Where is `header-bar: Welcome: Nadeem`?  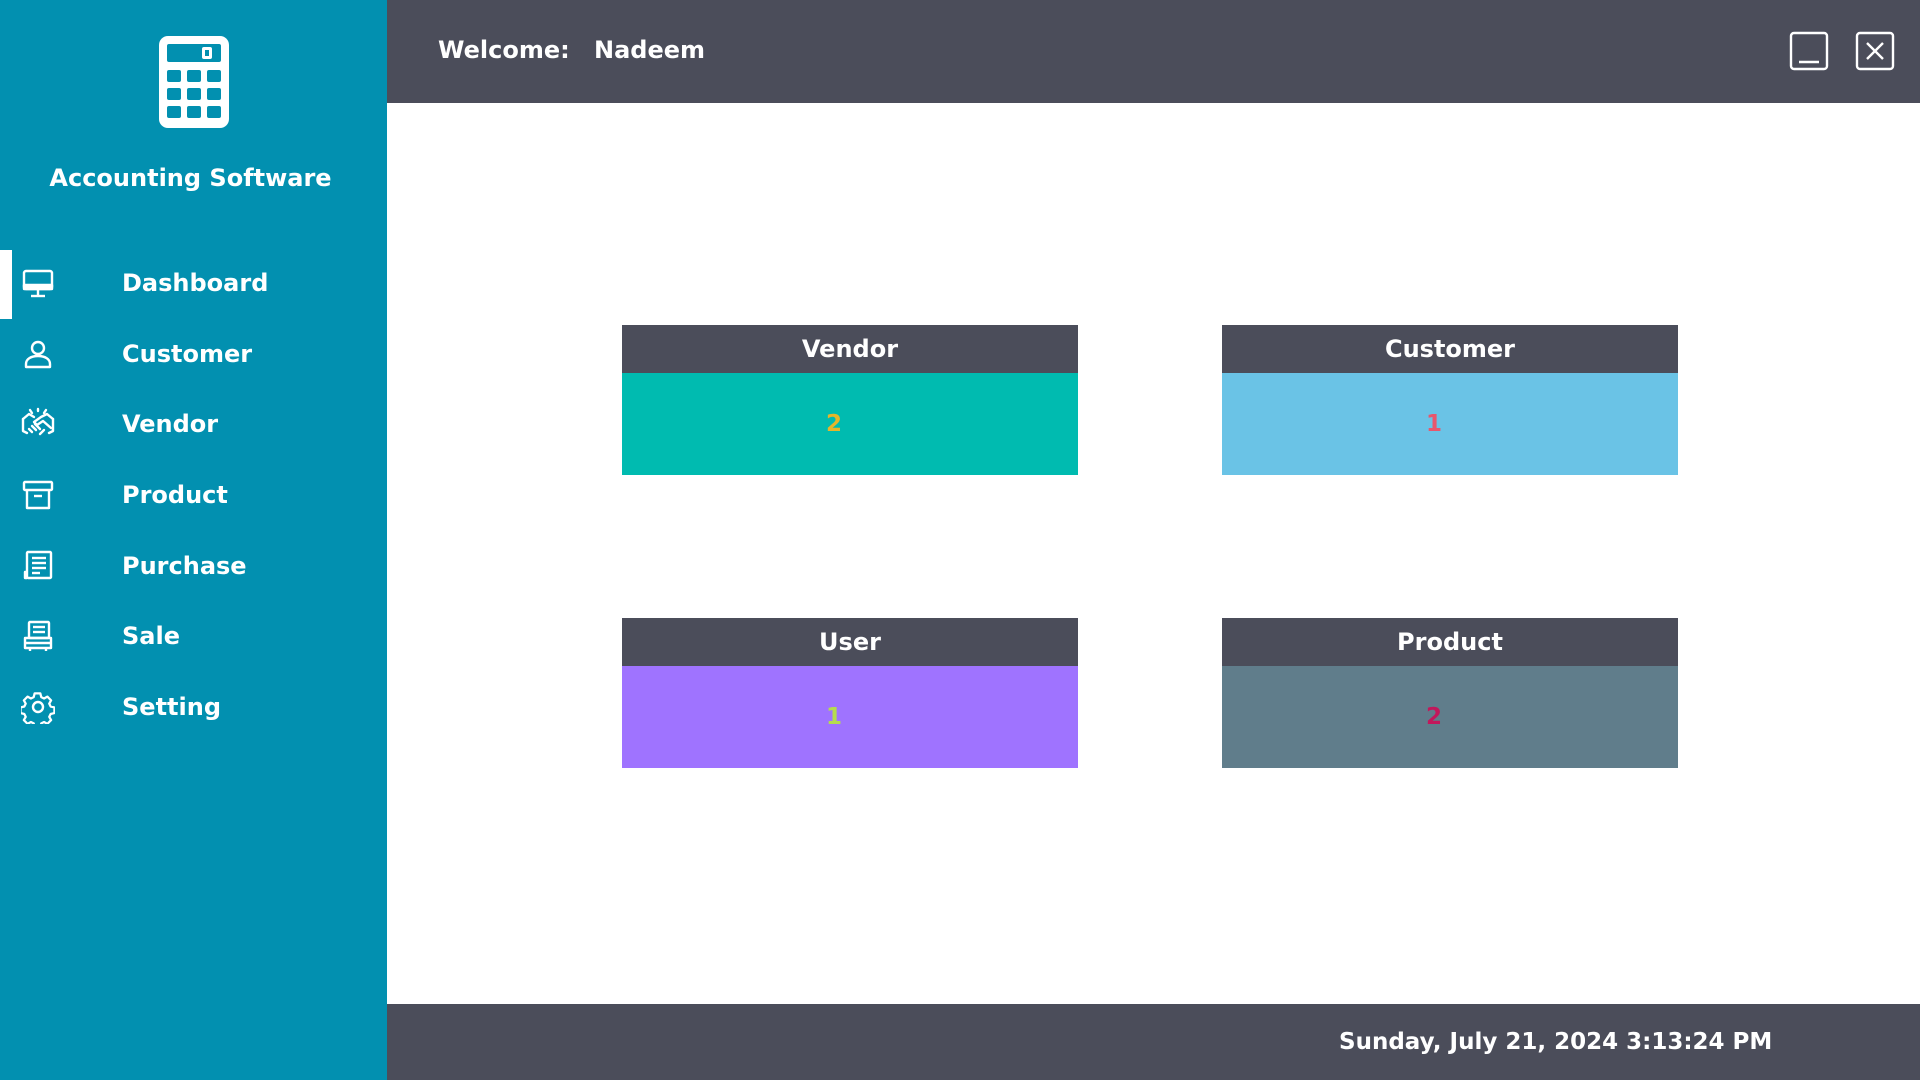
header-bar: Welcome: Nadeem is located at coordinates (1153, 51).